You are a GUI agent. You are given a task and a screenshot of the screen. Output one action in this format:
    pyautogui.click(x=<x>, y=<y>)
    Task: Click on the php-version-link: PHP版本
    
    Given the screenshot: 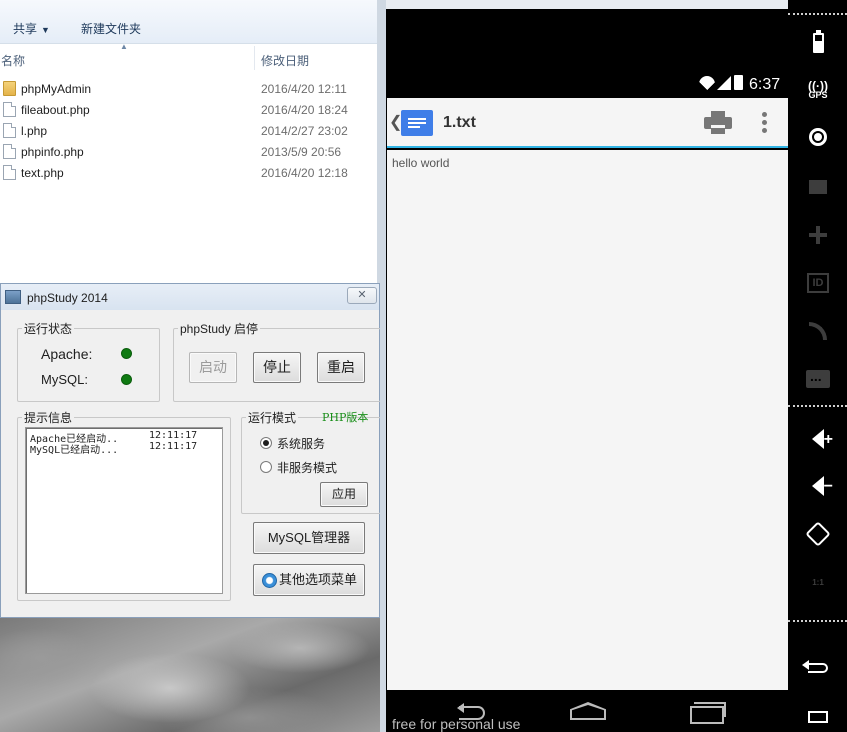 What is the action you would take?
    pyautogui.click(x=345, y=417)
    